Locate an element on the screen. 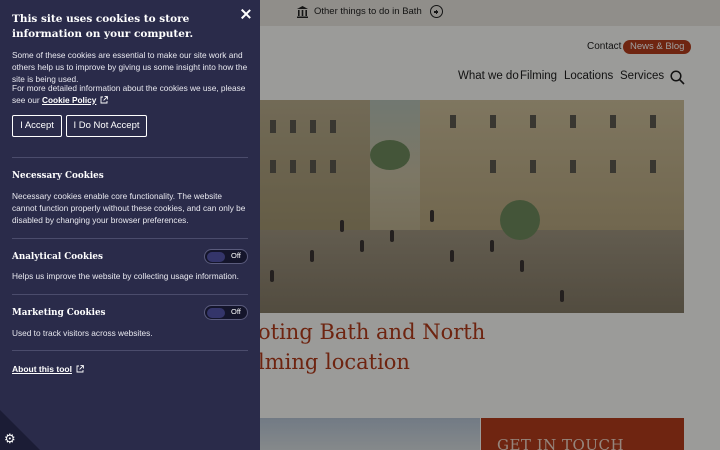 The width and height of the screenshot is (720, 450). marketing-cookies-toggle: Off is located at coordinates (226, 312).